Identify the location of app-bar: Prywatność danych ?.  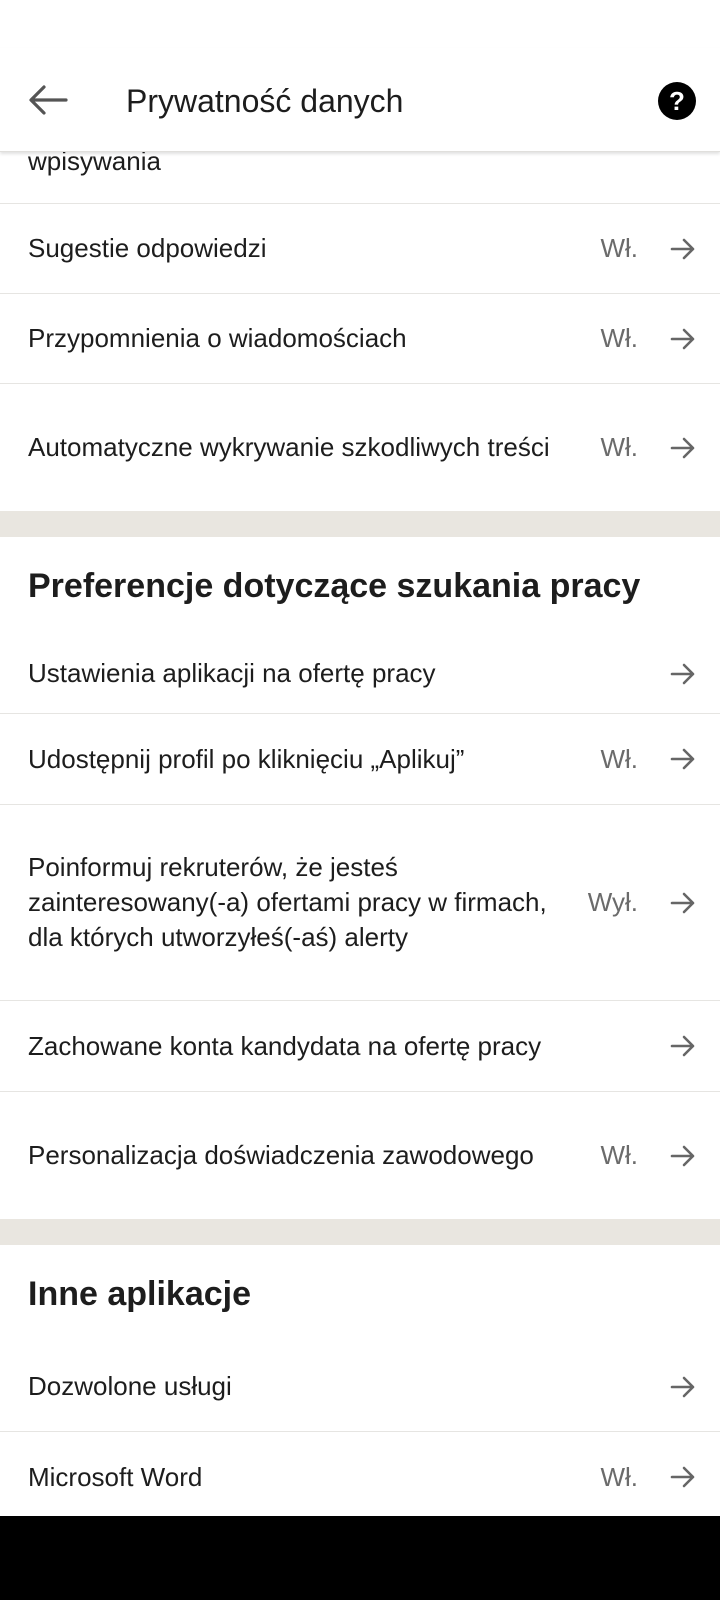
(360, 100).